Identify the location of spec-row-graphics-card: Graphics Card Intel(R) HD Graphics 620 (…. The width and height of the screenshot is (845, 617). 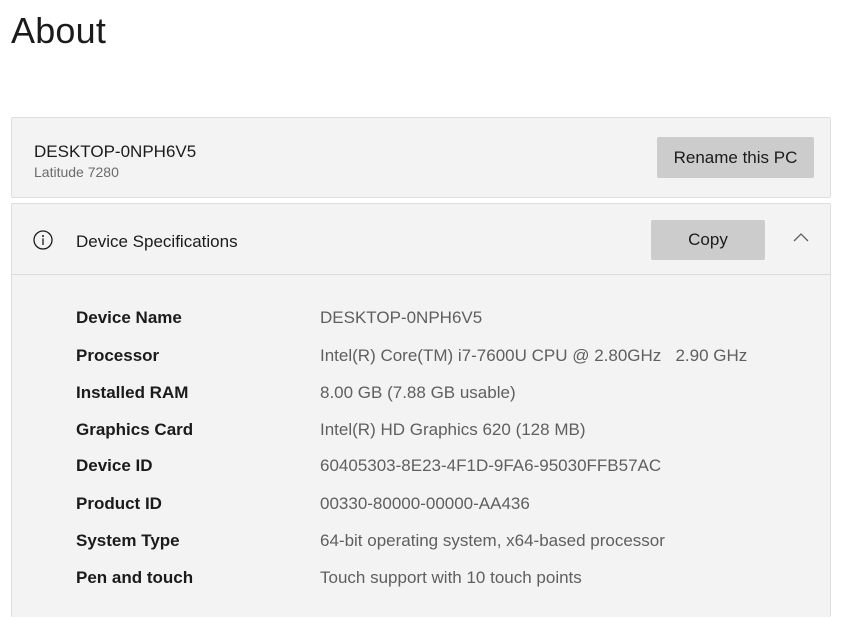
(446, 432).